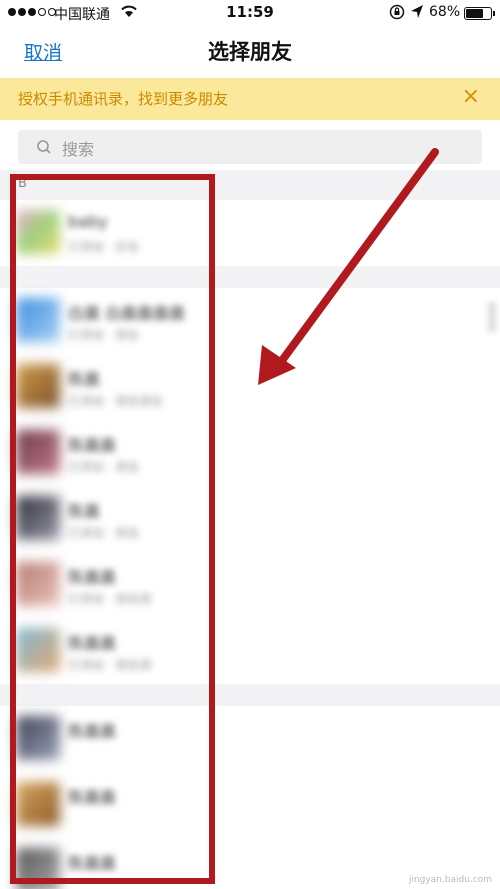  I want to click on rotation-lock-icon, so click(397, 14).